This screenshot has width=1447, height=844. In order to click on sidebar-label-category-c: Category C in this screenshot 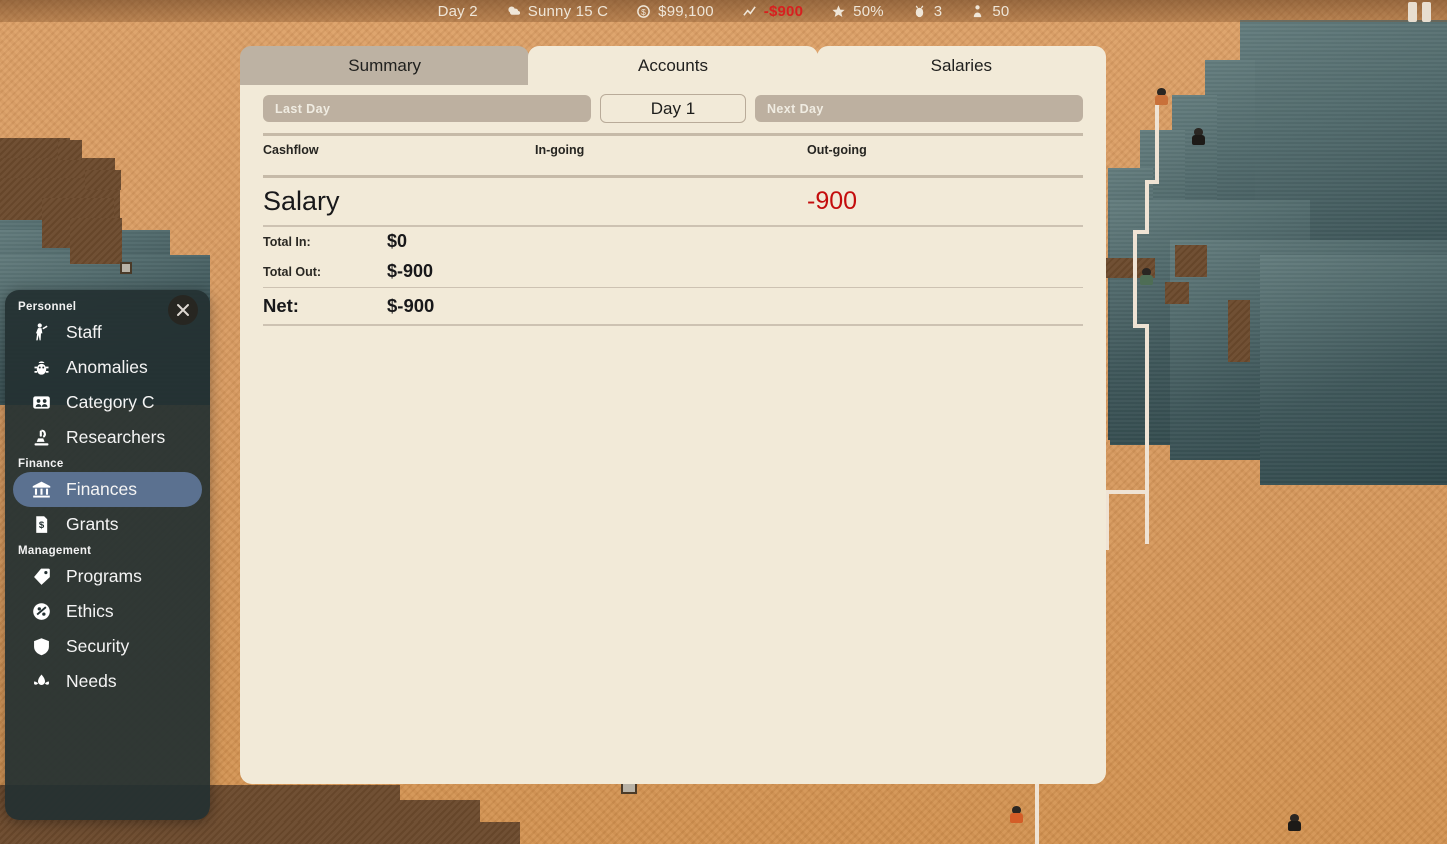, I will do `click(110, 402)`.